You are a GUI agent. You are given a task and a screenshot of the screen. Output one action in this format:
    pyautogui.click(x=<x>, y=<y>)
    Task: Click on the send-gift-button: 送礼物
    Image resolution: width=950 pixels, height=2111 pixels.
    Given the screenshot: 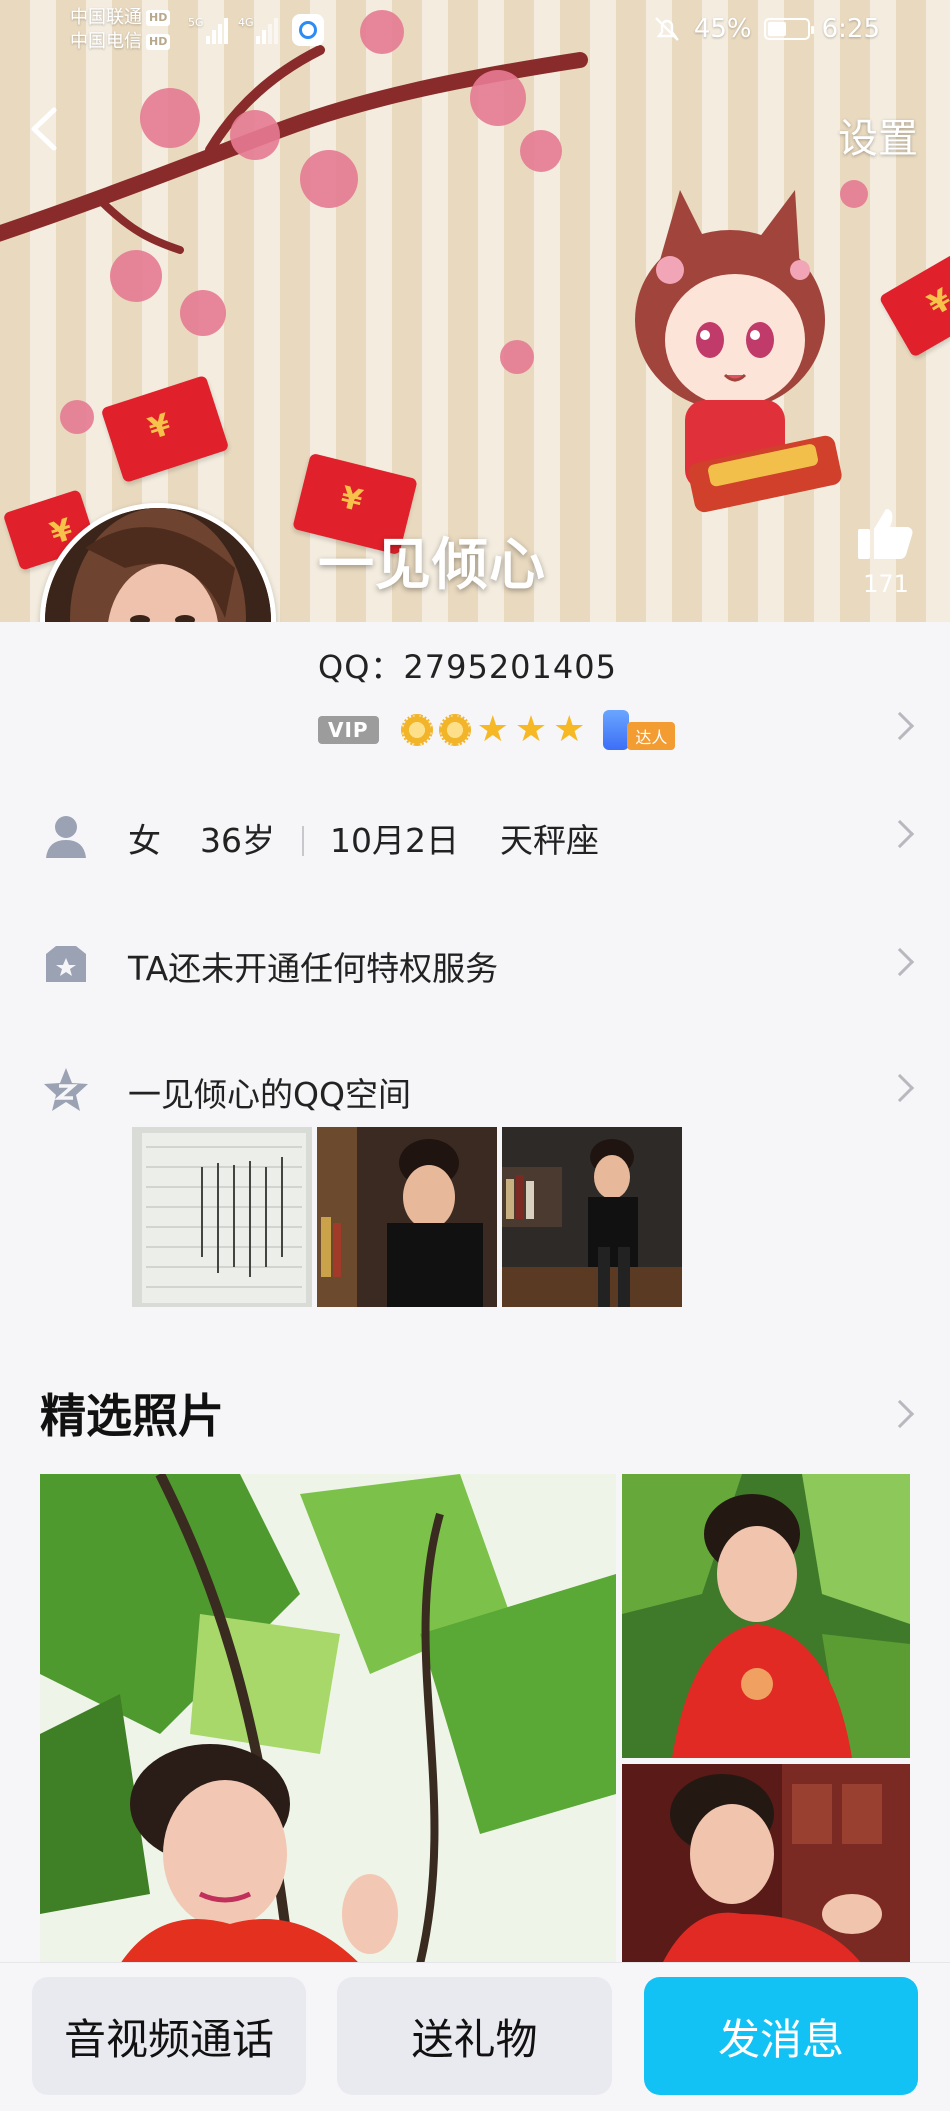 What is the action you would take?
    pyautogui.click(x=474, y=2036)
    